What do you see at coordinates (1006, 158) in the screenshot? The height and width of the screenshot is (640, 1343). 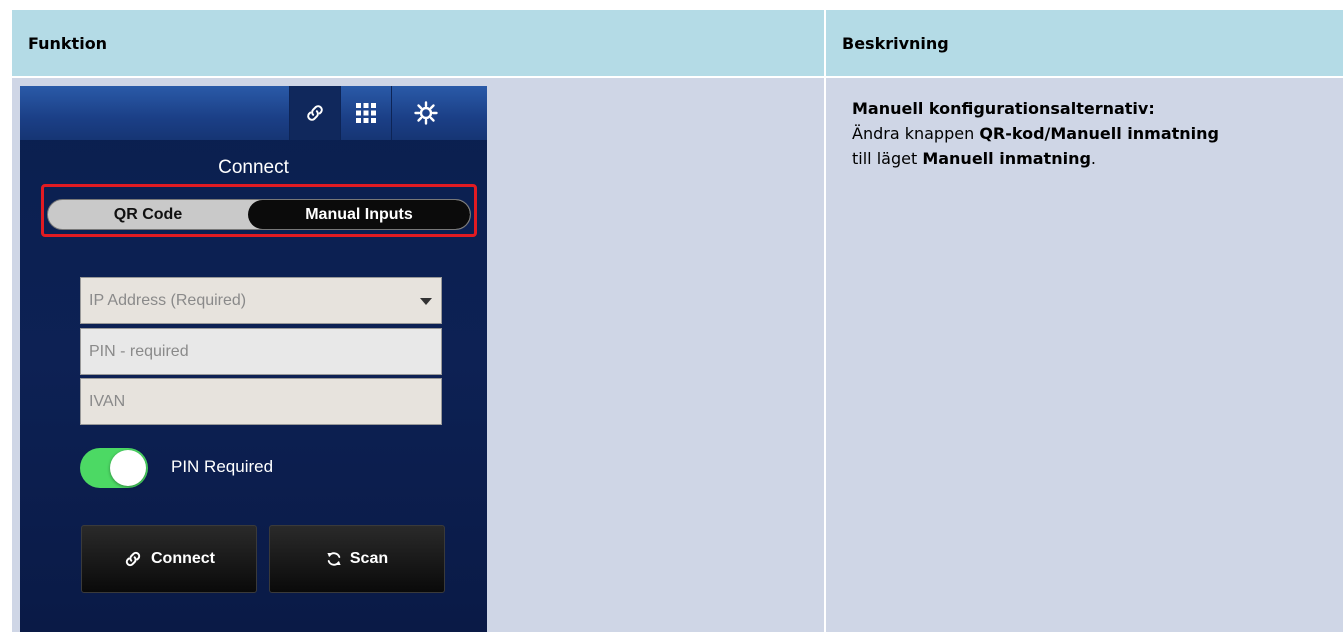 I see `description-line2-bold: Manuell inmatning` at bounding box center [1006, 158].